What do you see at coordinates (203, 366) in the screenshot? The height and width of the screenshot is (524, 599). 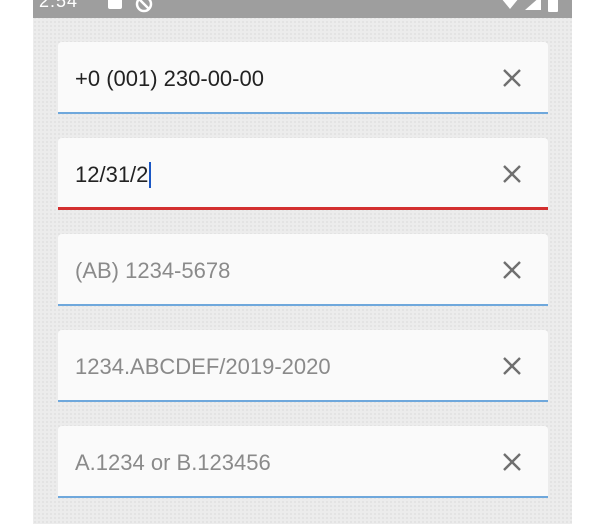 I see `reference-field-placeholder: 1234.ABCDEF/2019-2020` at bounding box center [203, 366].